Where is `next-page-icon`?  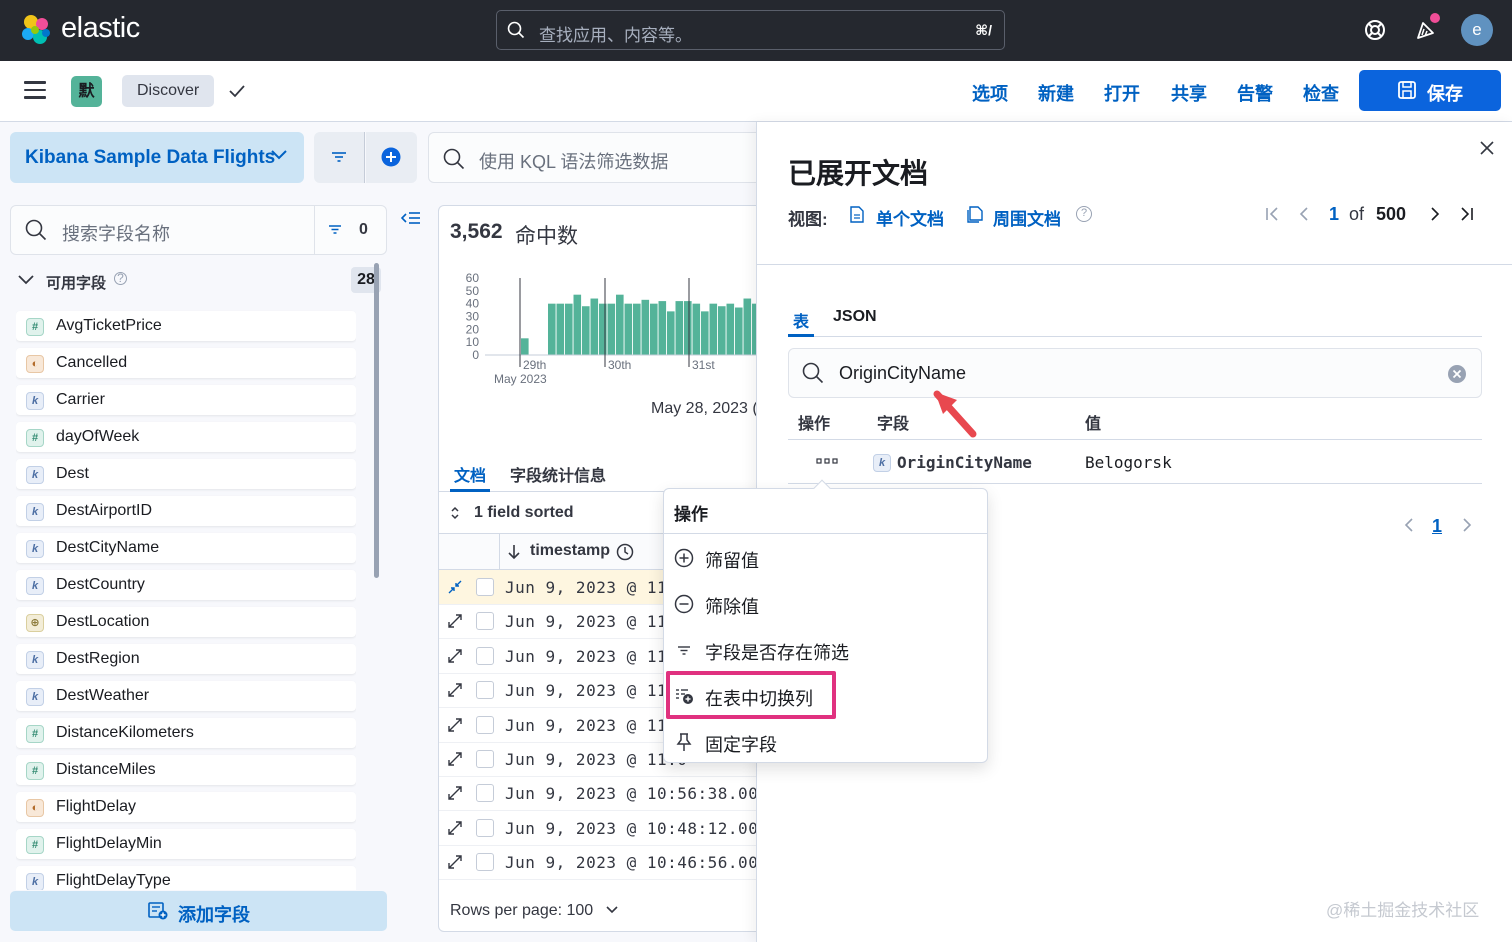
next-page-icon is located at coordinates (1435, 214).